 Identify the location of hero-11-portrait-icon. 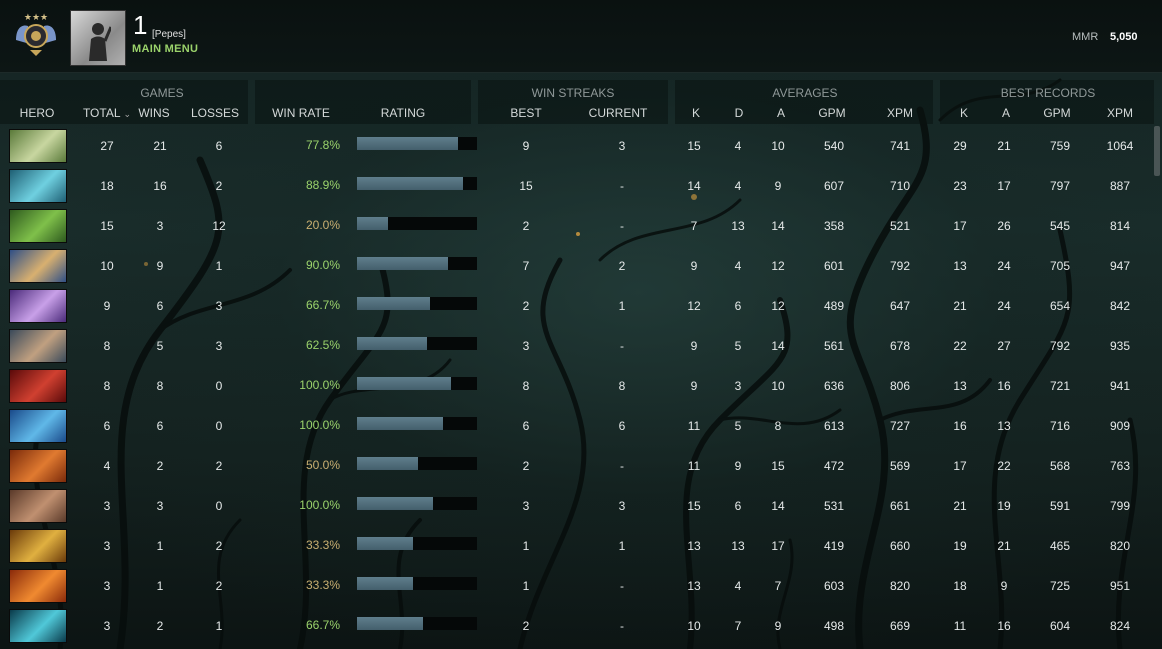
(38, 546).